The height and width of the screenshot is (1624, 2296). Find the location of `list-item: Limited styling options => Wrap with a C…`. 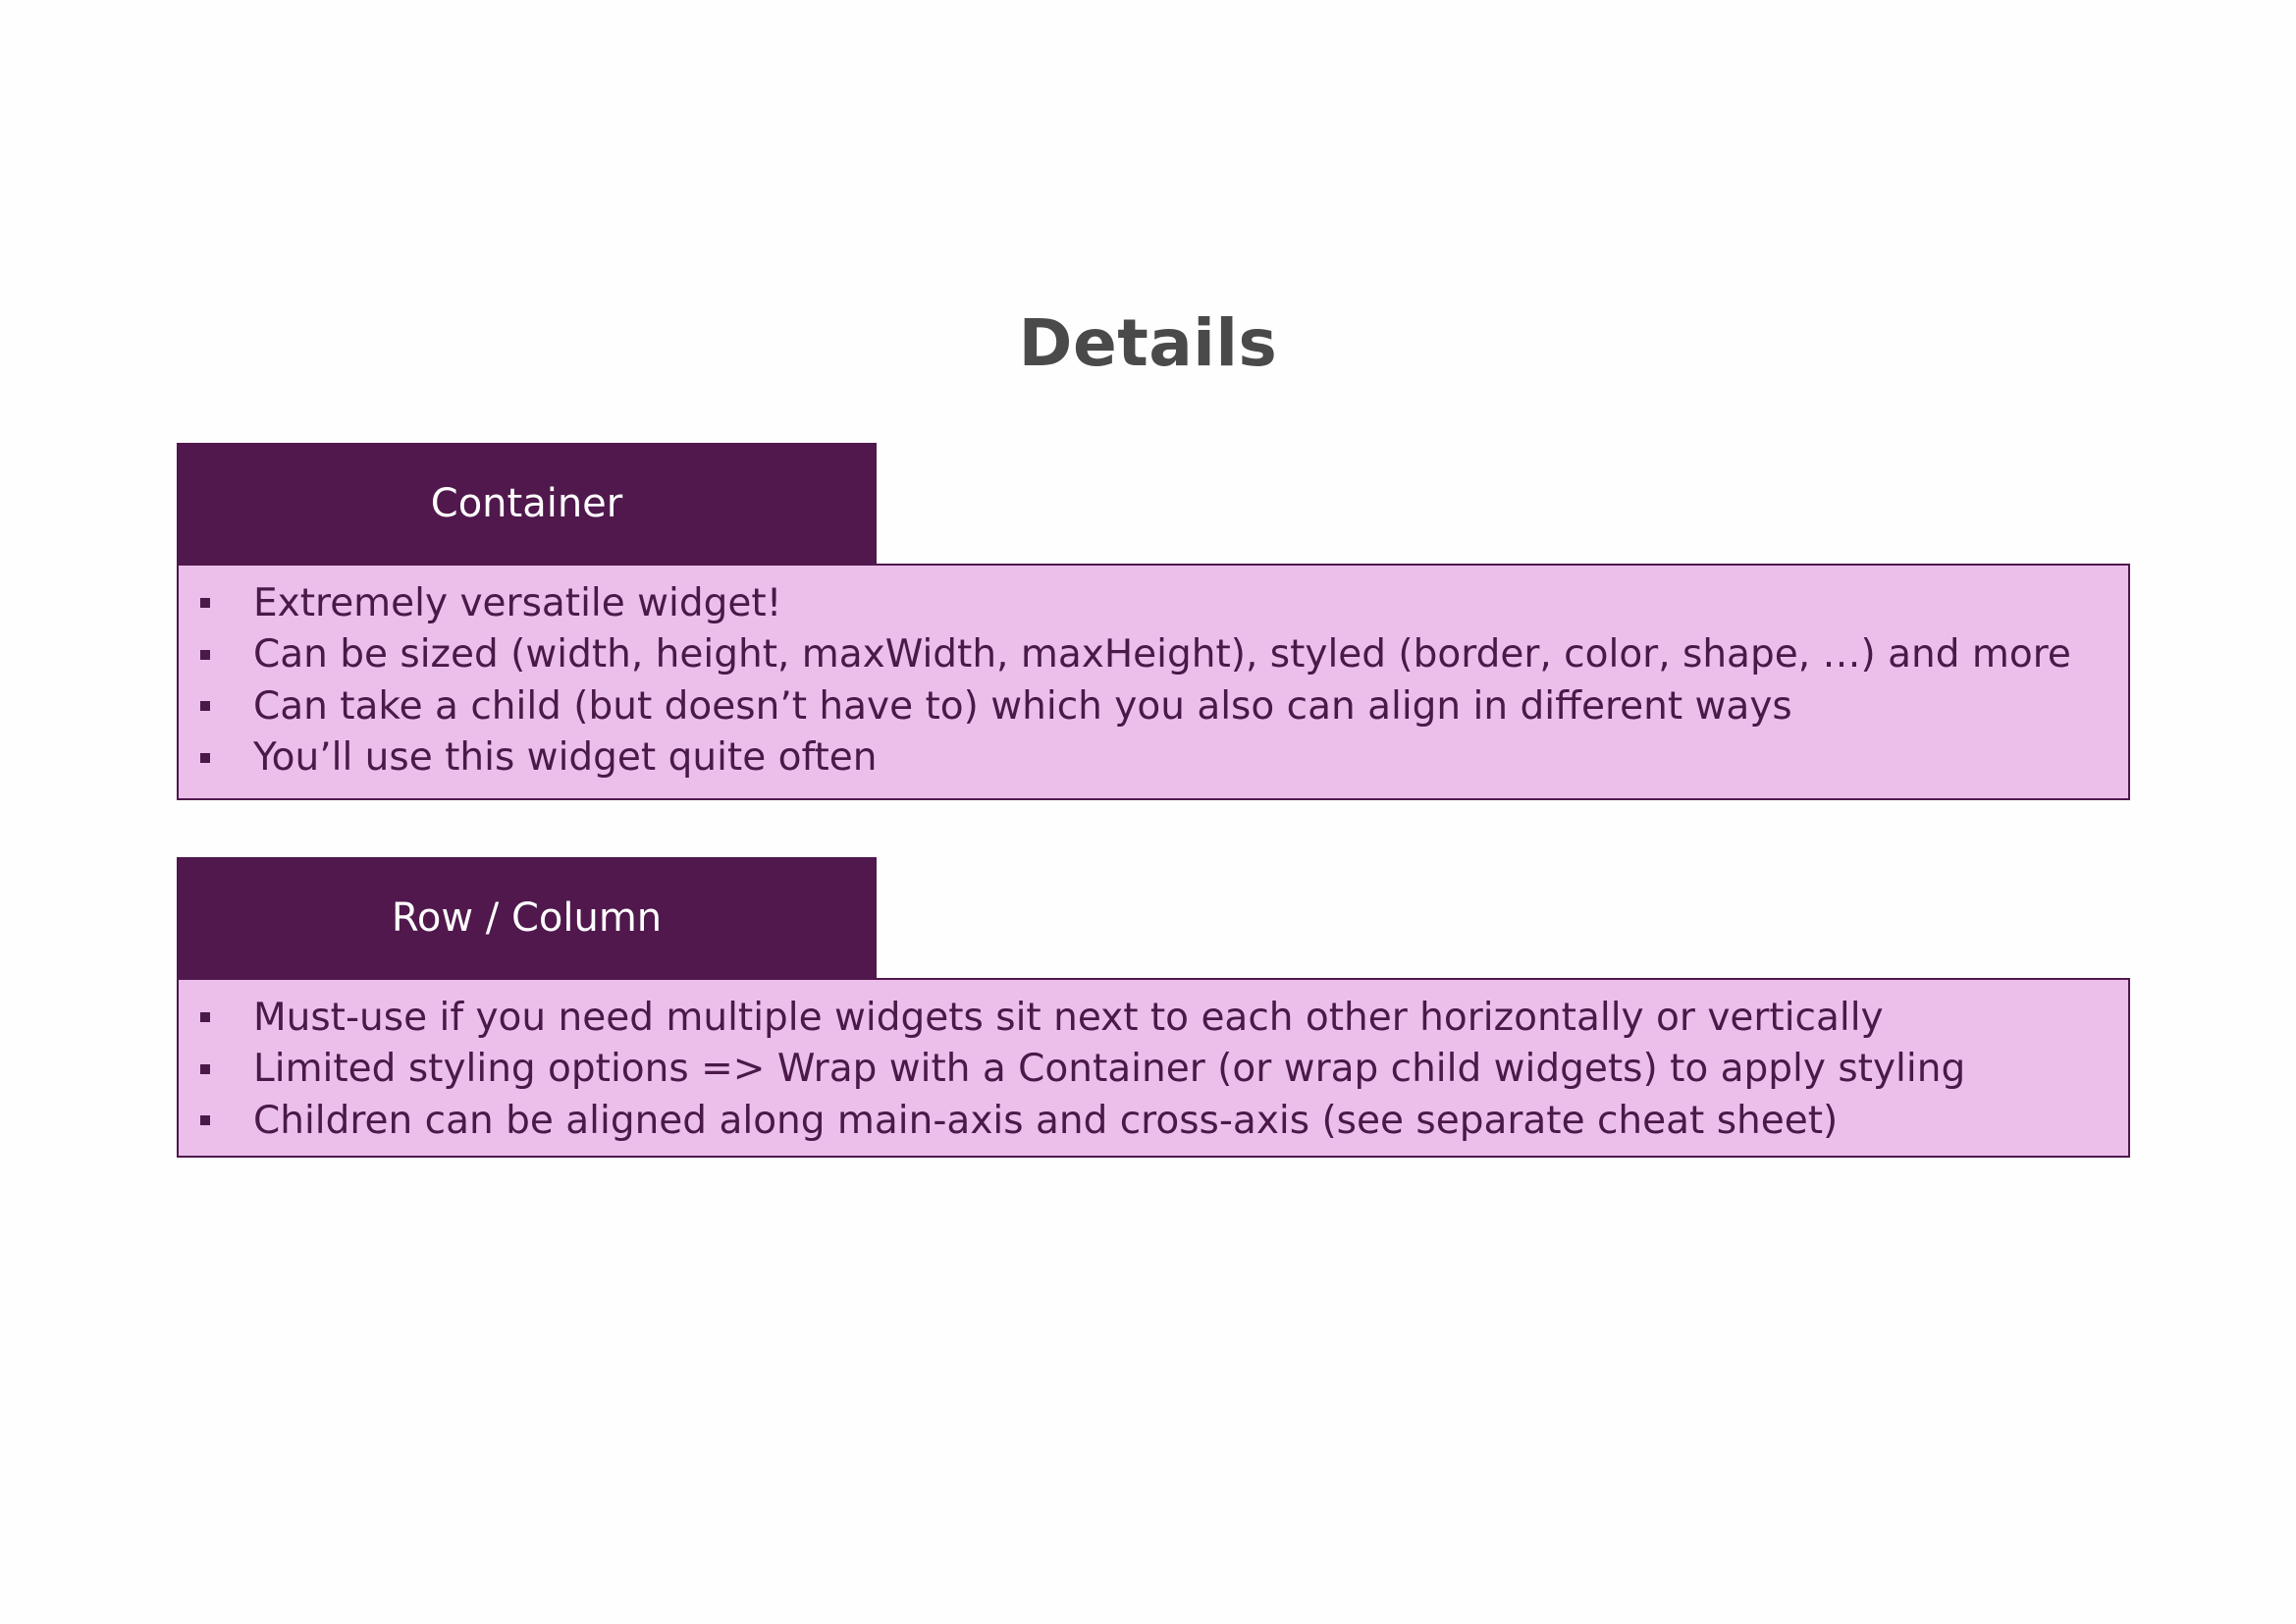

list-item: Limited styling options => Wrap with a C… is located at coordinates (1159, 1070).